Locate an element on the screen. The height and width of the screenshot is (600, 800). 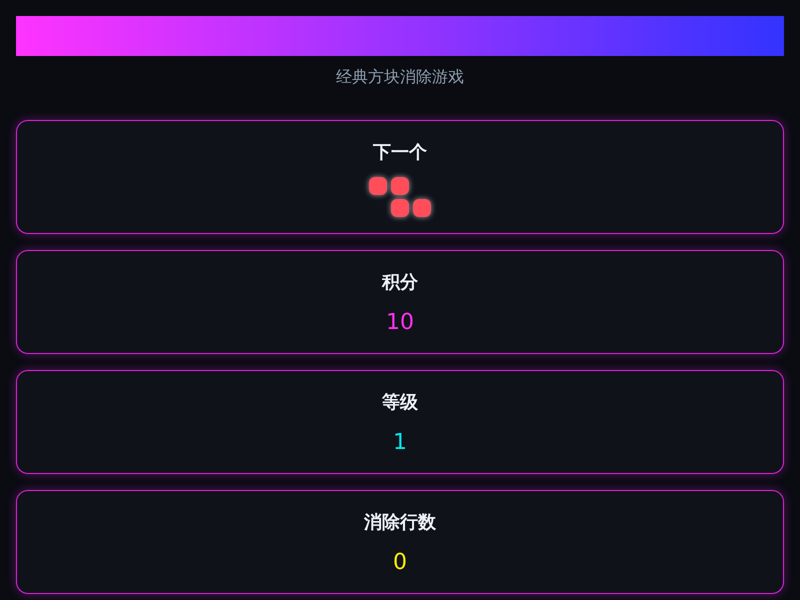
stat-label: 消除行数 is located at coordinates (400, 523).